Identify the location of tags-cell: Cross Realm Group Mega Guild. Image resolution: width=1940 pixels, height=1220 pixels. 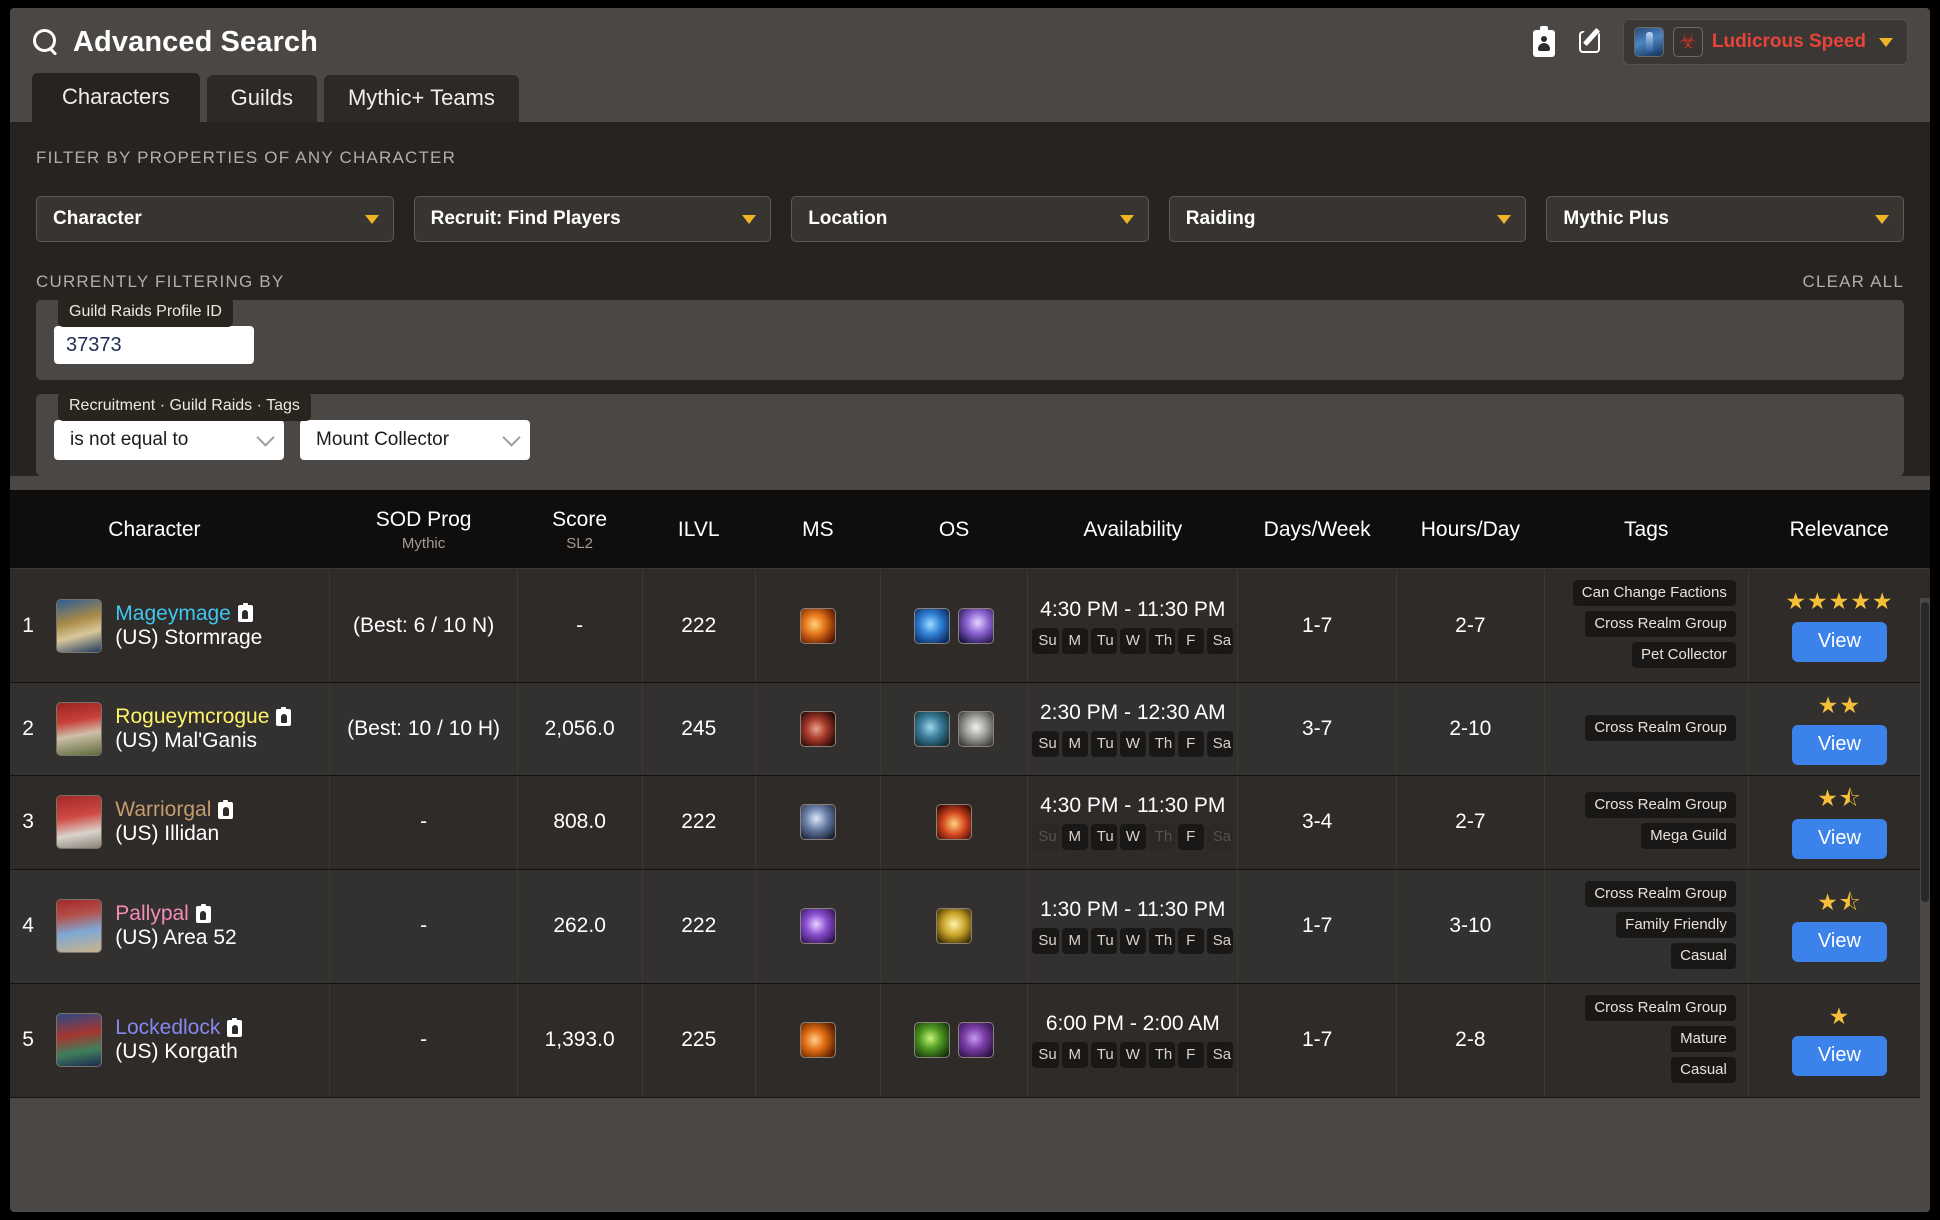
(1646, 822).